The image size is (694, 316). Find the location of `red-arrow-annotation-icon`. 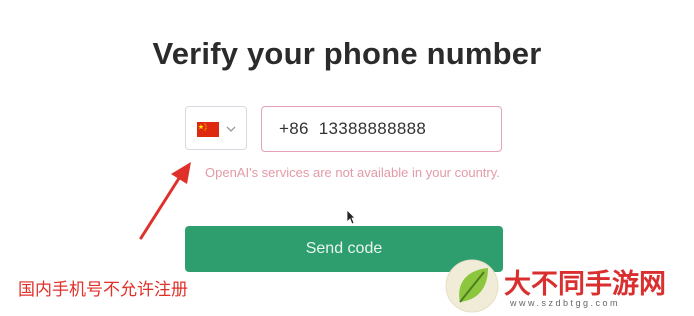

red-arrow-annotation-icon is located at coordinates (165, 201).